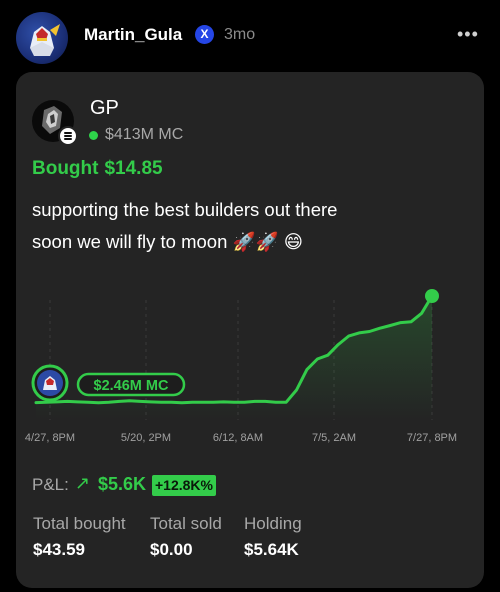  I want to click on x-badge-icon: X, so click(204, 34).